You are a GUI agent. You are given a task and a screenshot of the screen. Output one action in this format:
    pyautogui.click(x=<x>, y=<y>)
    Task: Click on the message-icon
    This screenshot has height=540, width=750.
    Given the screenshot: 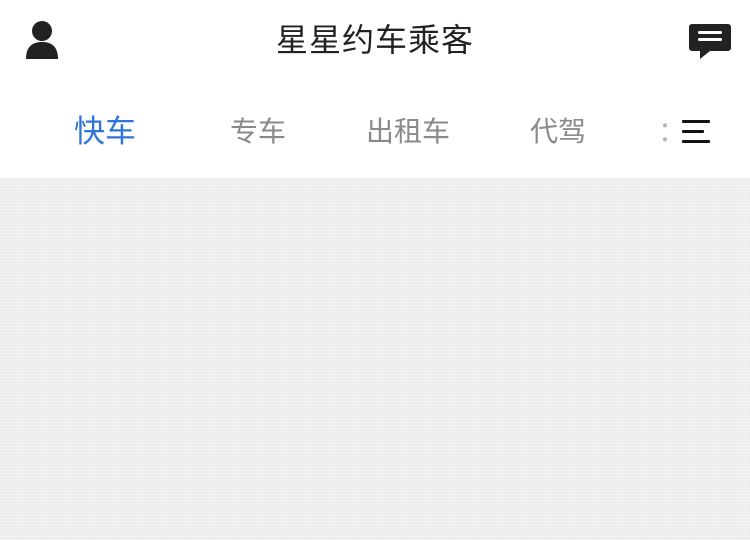 What is the action you would take?
    pyautogui.click(x=710, y=41)
    